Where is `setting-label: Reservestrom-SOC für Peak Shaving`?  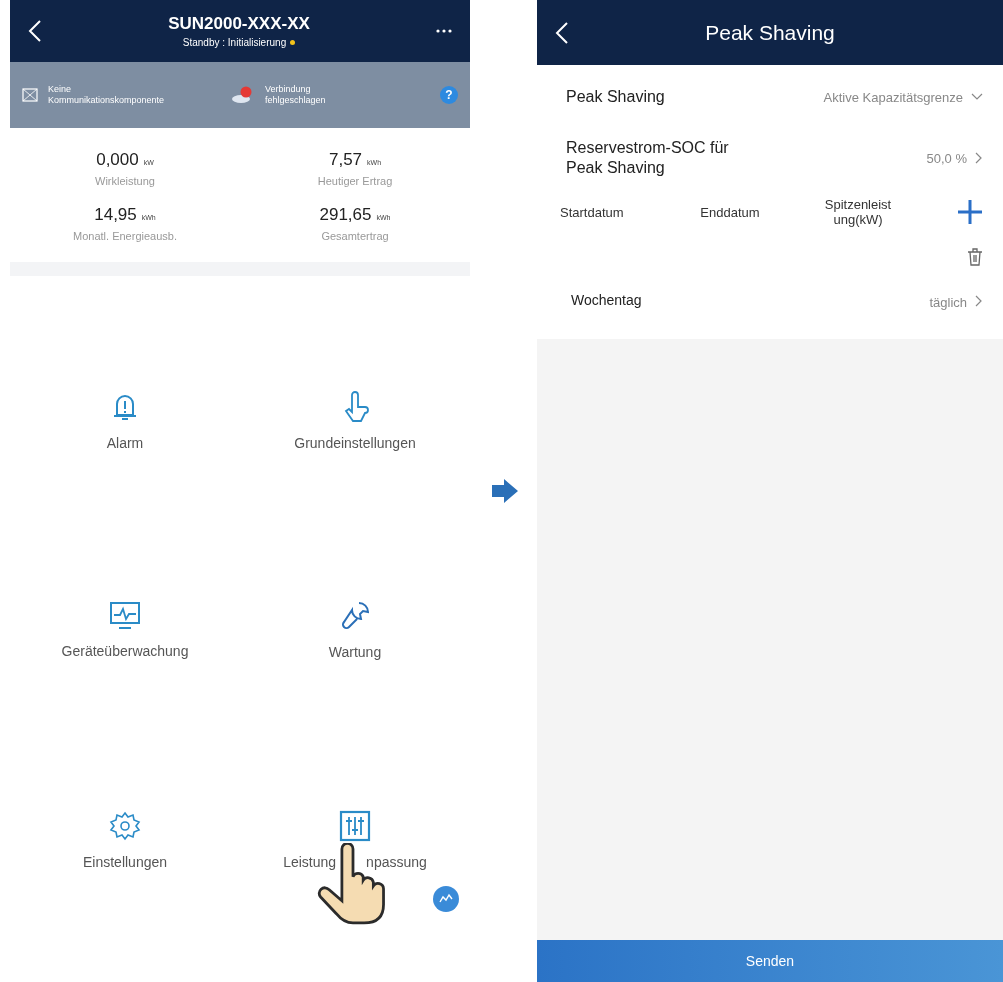
setting-label: Reservestrom-SOC für Peak Shaving is located at coordinates (648, 158).